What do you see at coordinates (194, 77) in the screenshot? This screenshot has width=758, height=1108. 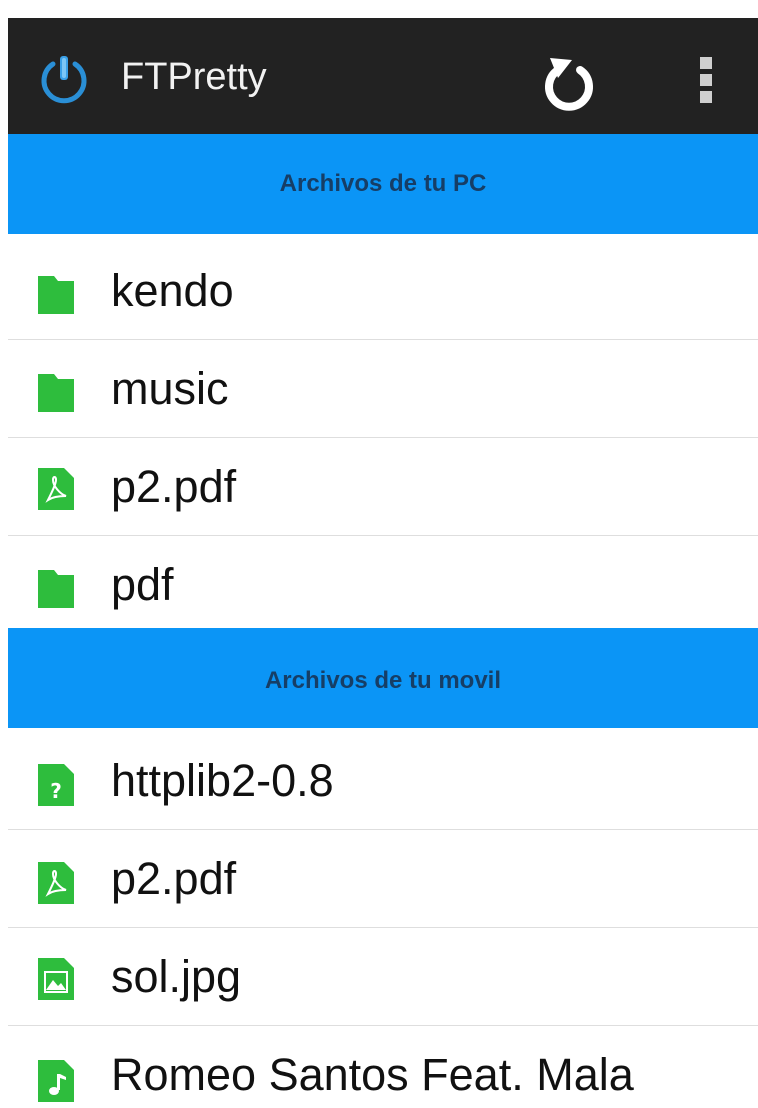 I see `app-title: FTPretty` at bounding box center [194, 77].